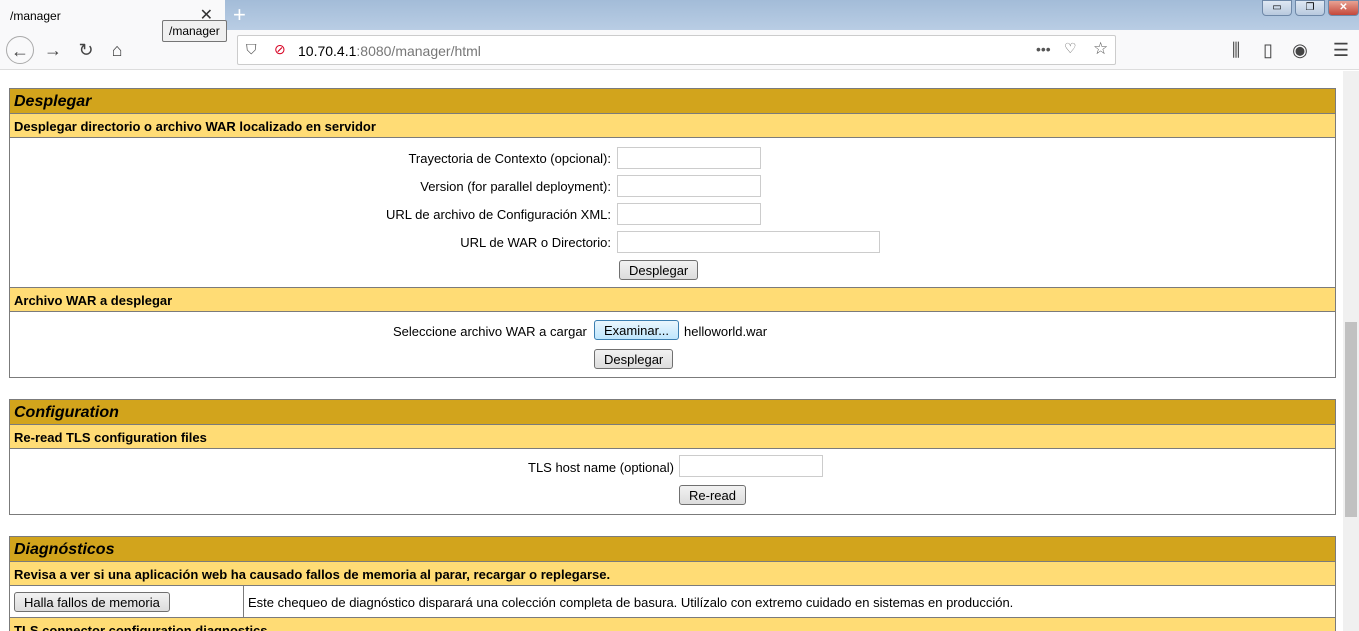 The width and height of the screenshot is (1359, 631). I want to click on back-icon: ←, so click(20, 50).